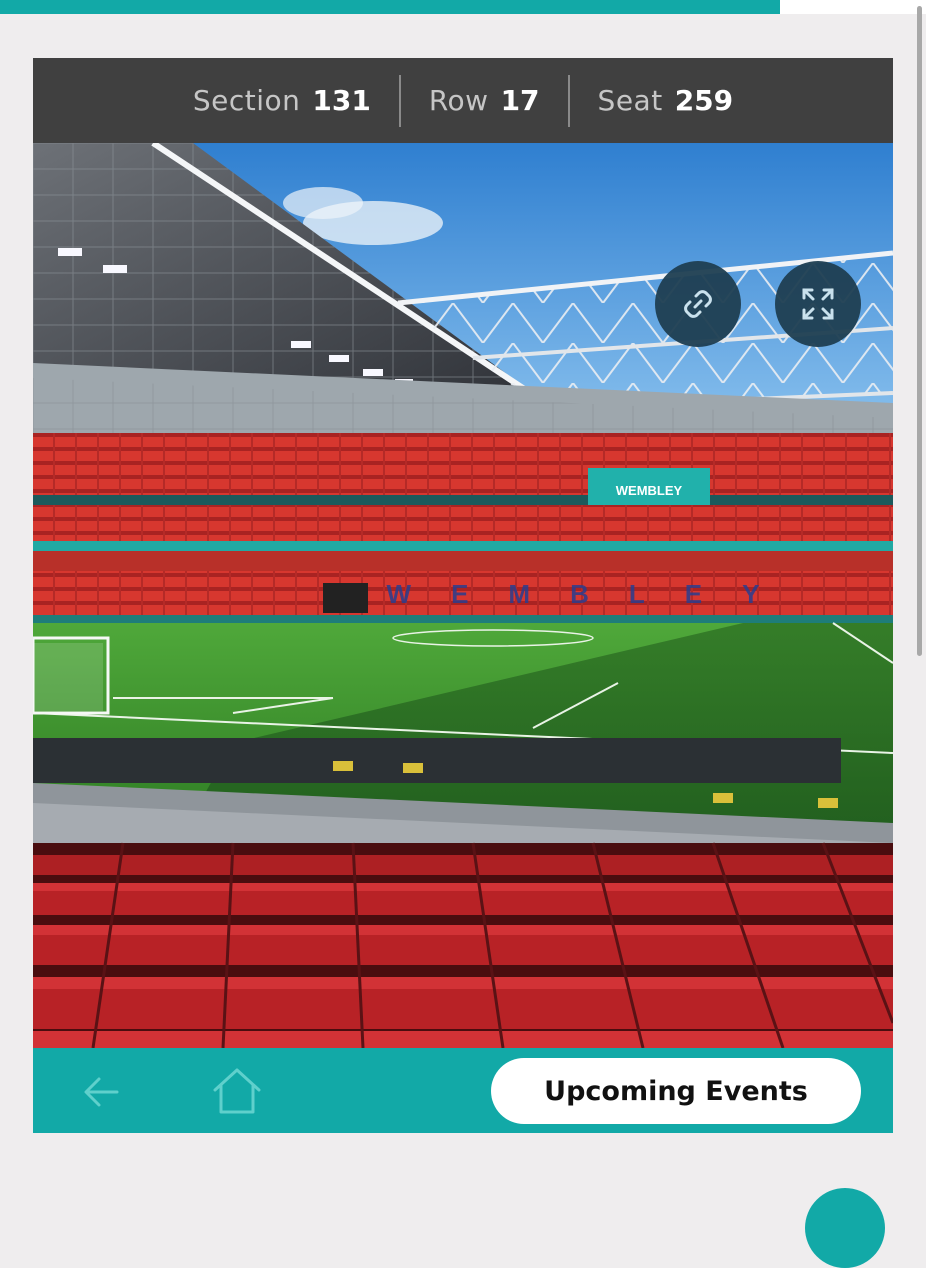 Image resolution: width=926 pixels, height=1268 pixels. I want to click on section-info: Section 131, so click(282, 100).